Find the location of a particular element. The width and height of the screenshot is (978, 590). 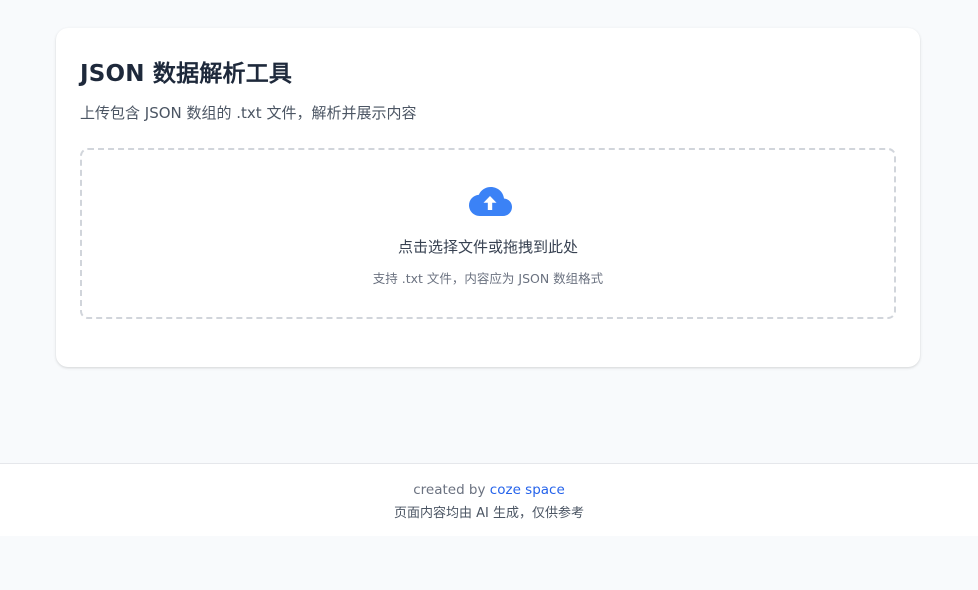

page-title: JSON 数据解析工具 is located at coordinates (186, 74).